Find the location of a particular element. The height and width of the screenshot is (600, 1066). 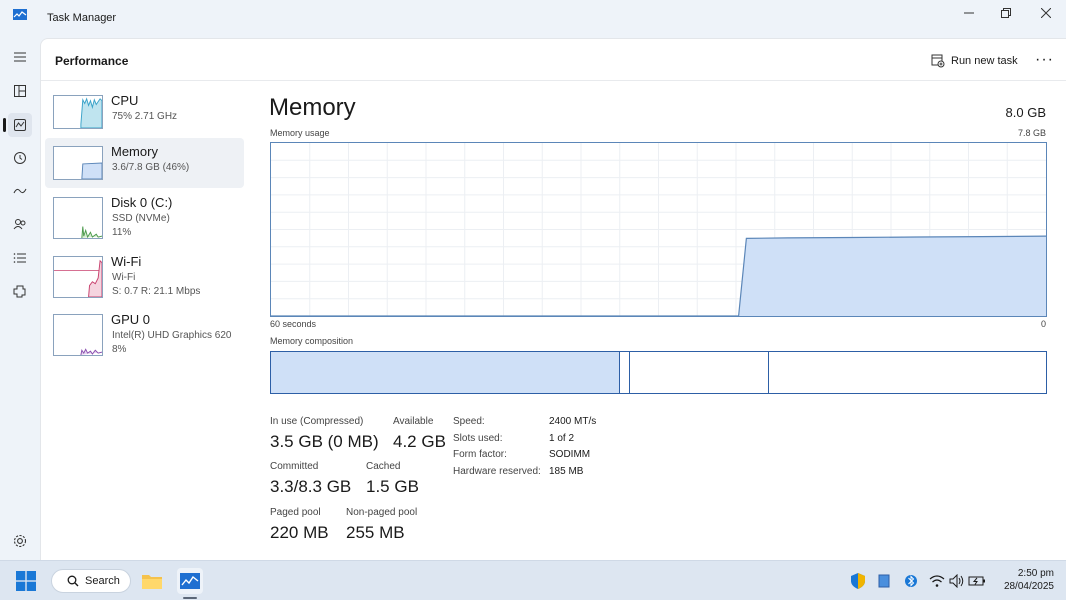

file-explorer-button is located at coordinates (152, 581).